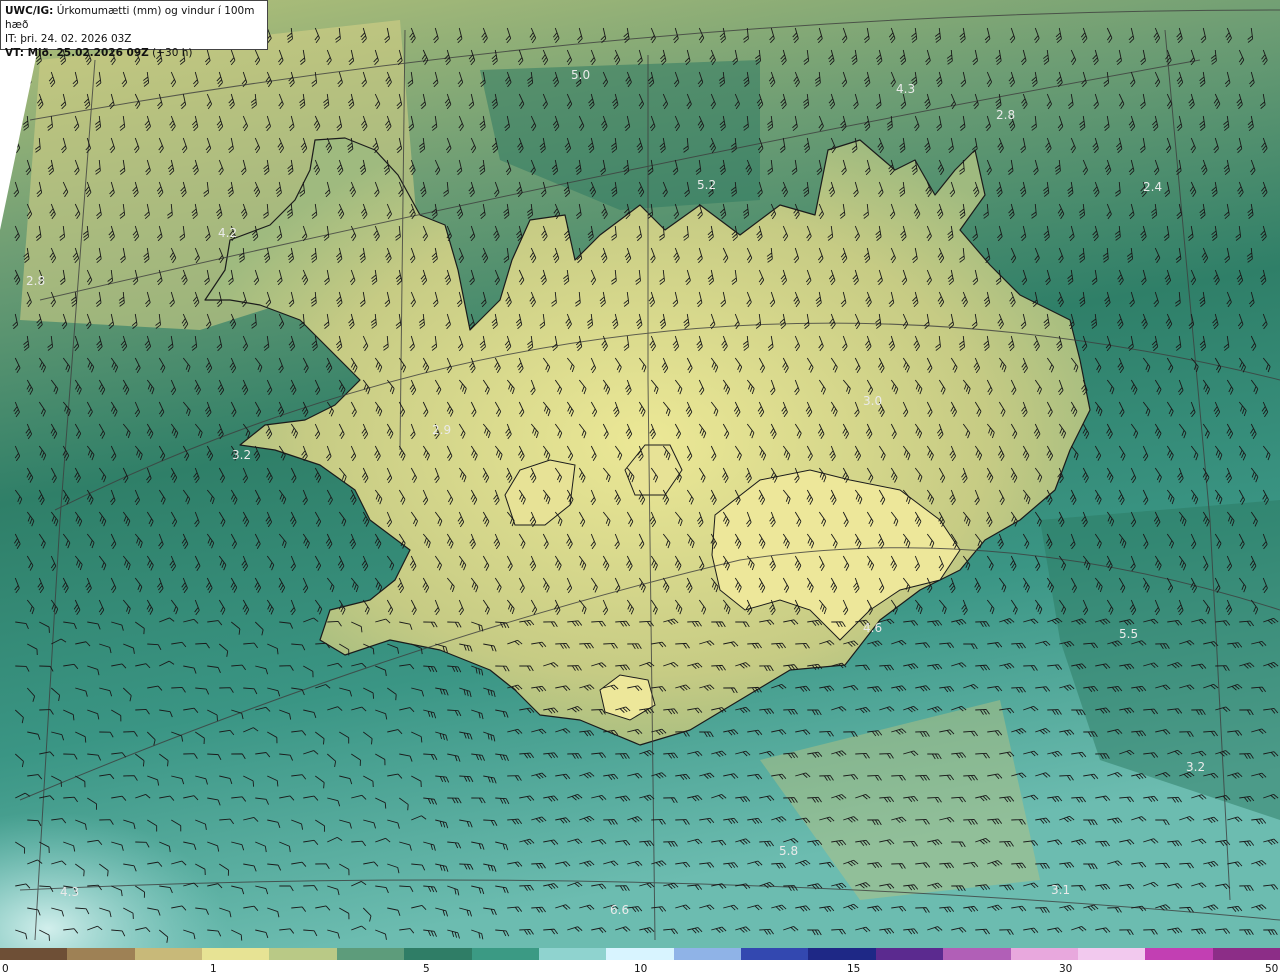 The height and width of the screenshot is (978, 1280). I want to click on colorbar-tick-label: 50, so click(1272, 969).